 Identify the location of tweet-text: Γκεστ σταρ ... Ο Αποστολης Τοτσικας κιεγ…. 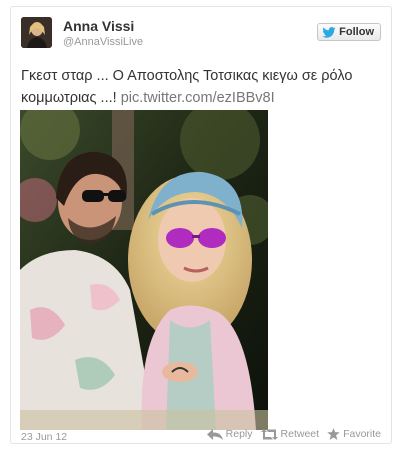
(202, 87).